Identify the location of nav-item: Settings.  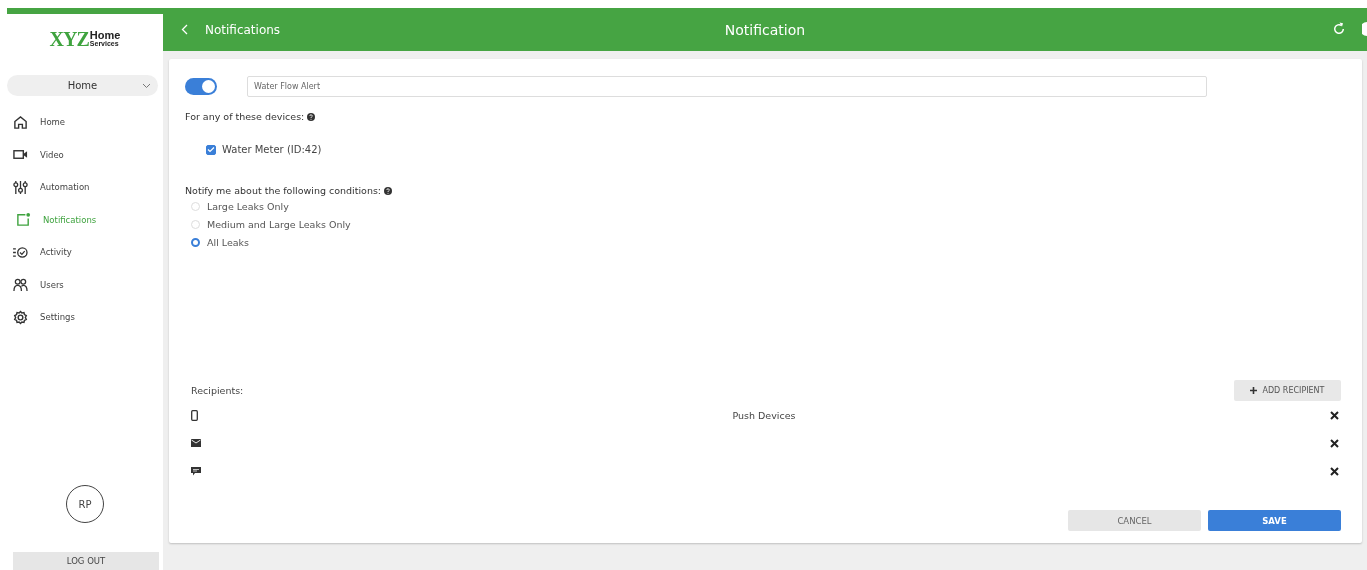
(85, 317).